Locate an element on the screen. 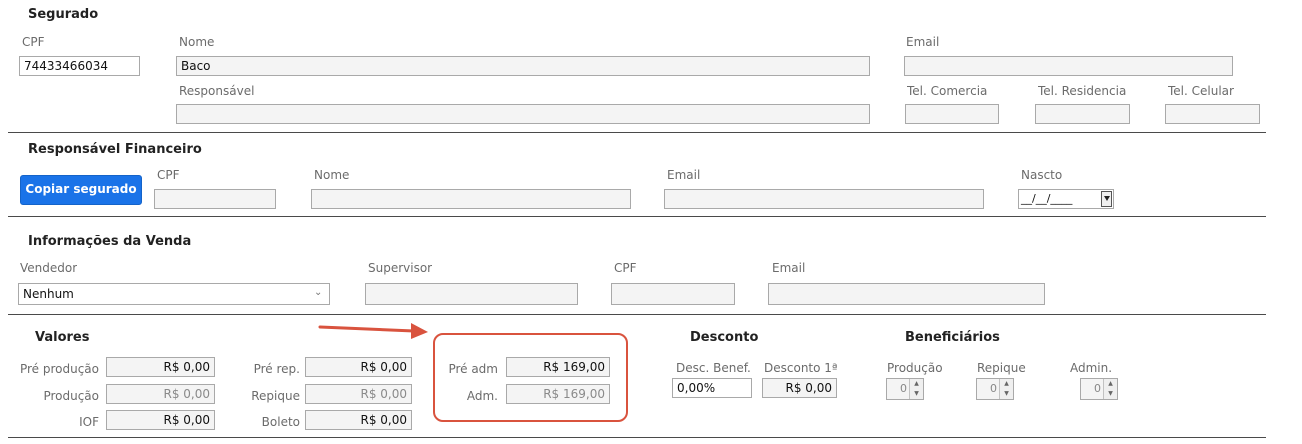 This screenshot has height=444, width=1302. benef-repique-stepper: 0 ▲ ▼ is located at coordinates (995, 389).